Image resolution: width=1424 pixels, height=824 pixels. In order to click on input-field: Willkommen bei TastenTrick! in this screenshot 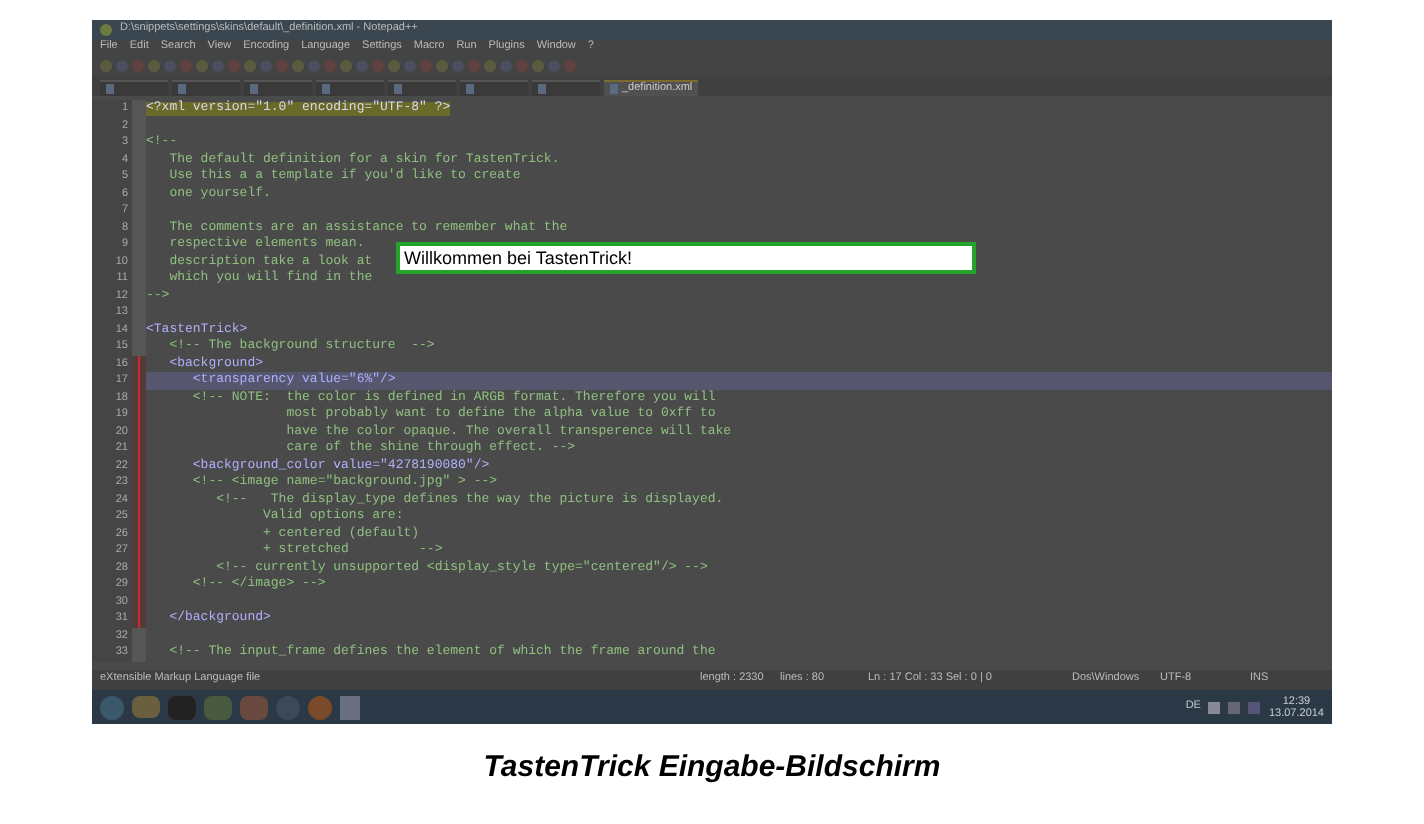, I will do `click(686, 258)`.